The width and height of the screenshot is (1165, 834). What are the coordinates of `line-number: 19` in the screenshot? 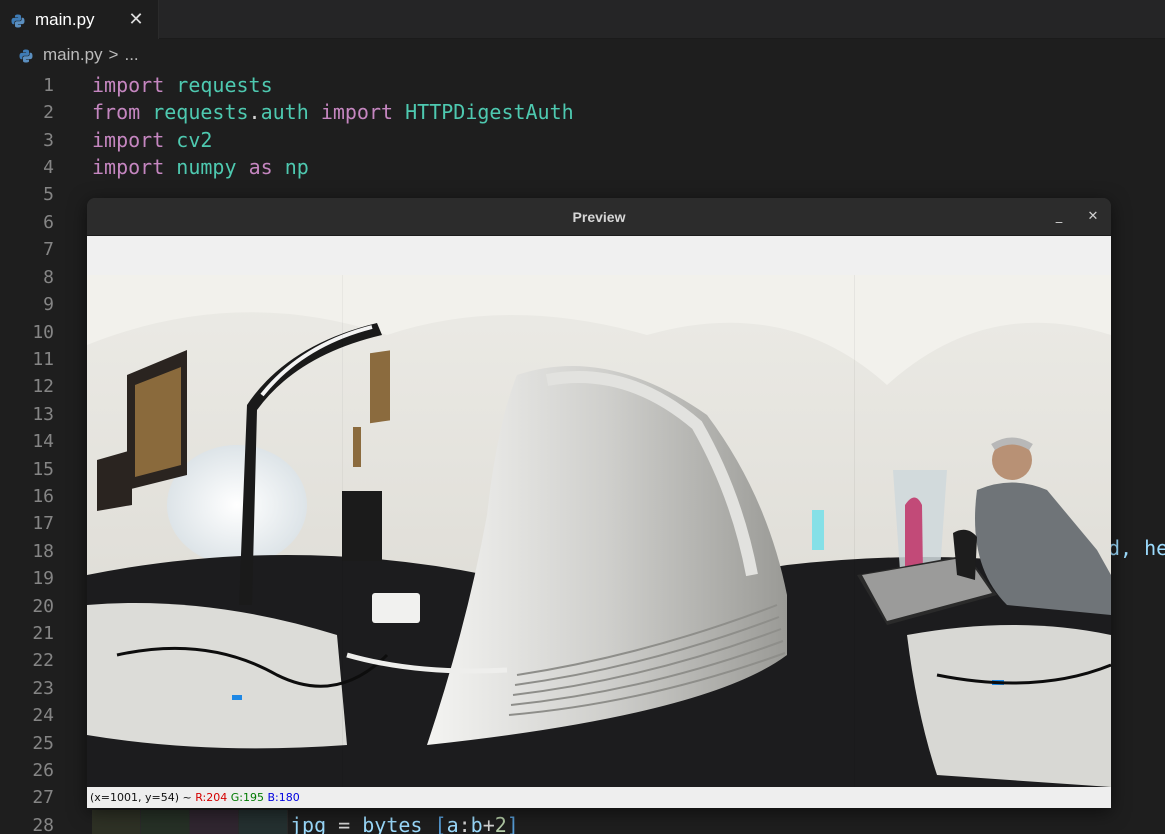 It's located at (43, 578).